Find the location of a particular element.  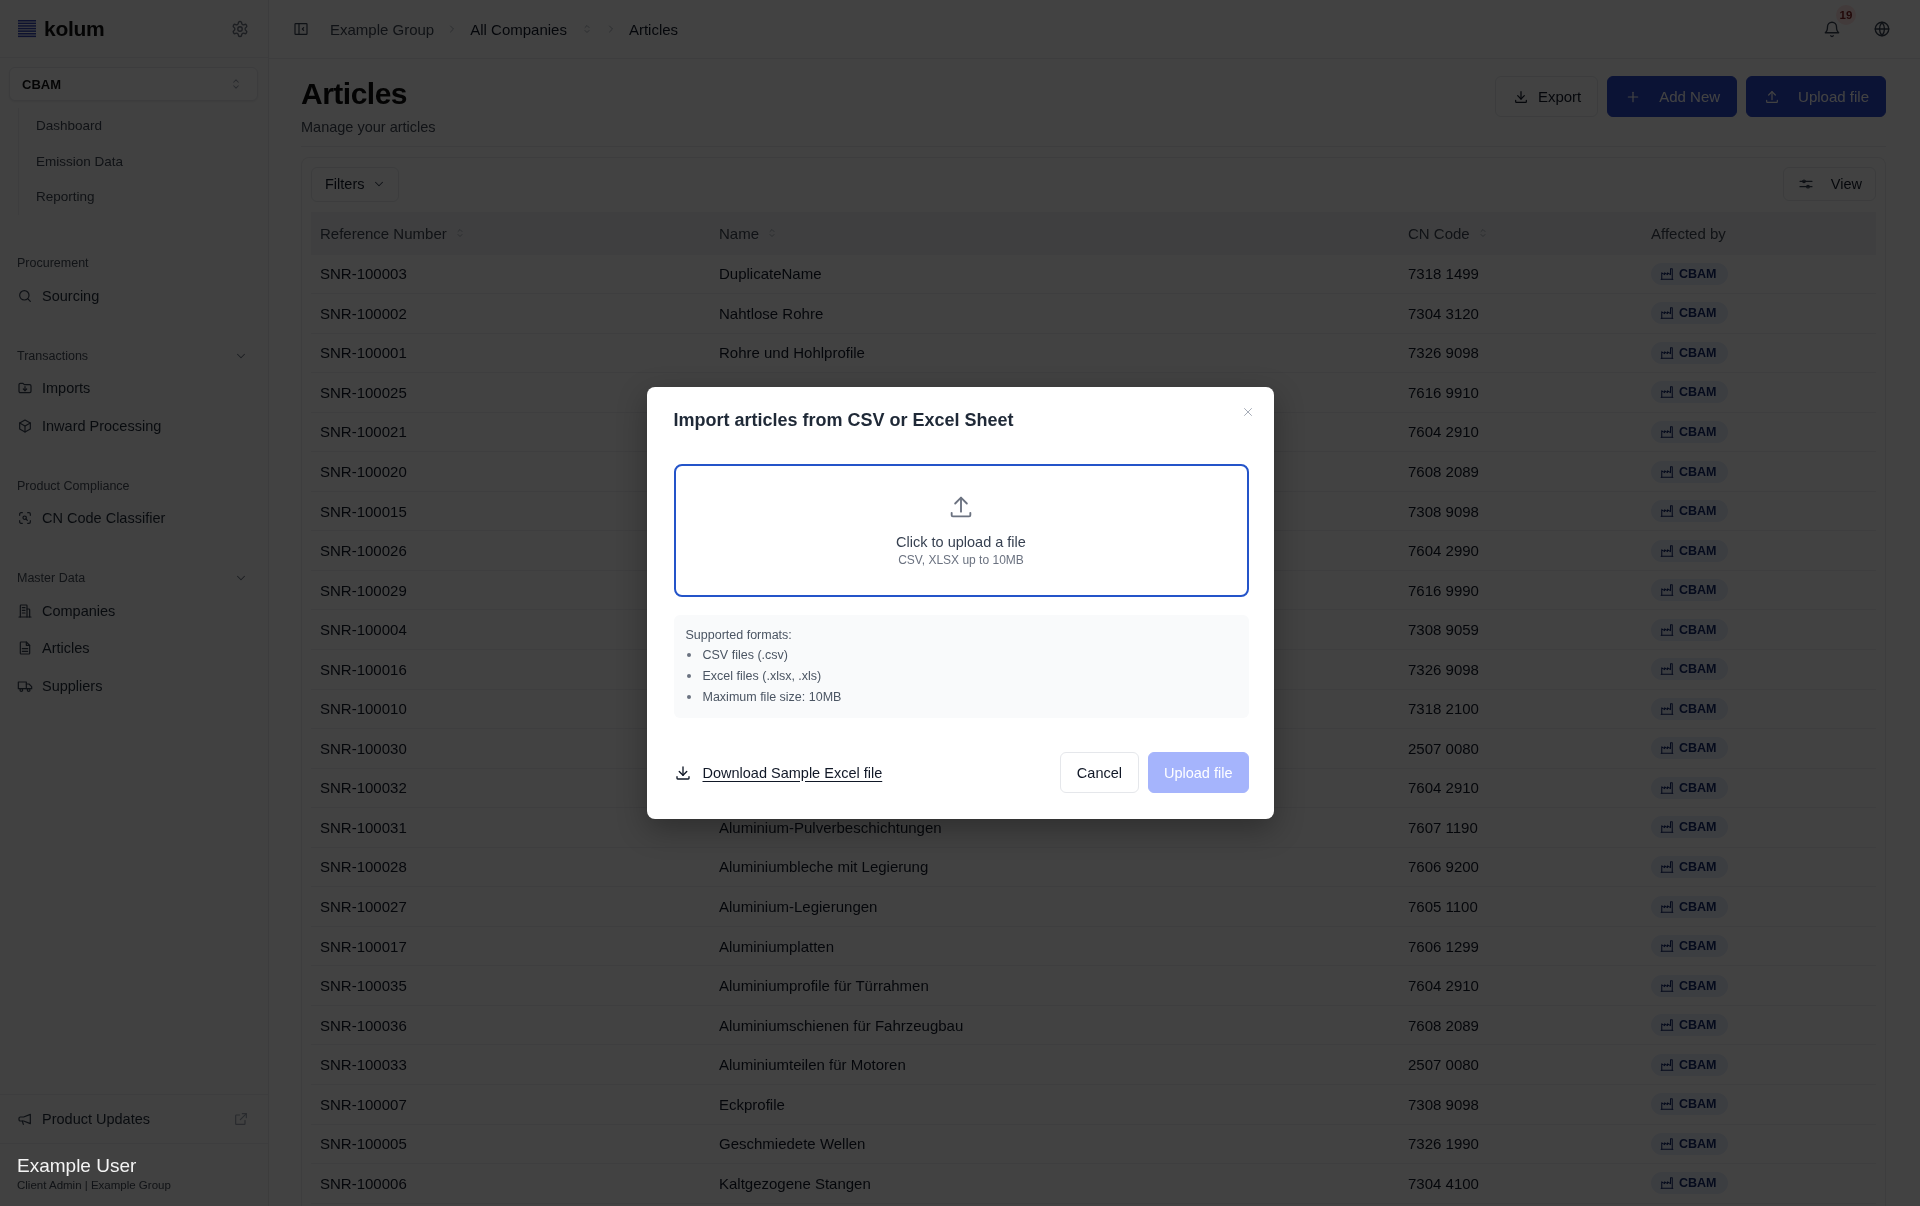

nav-item: Sourcing is located at coordinates (132, 296).